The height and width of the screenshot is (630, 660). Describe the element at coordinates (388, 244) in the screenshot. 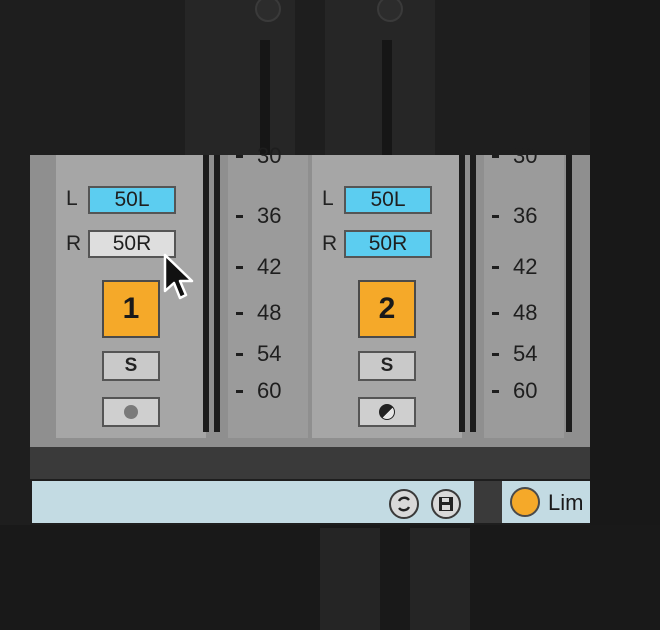

I see `pan-right-field: 50R` at that location.